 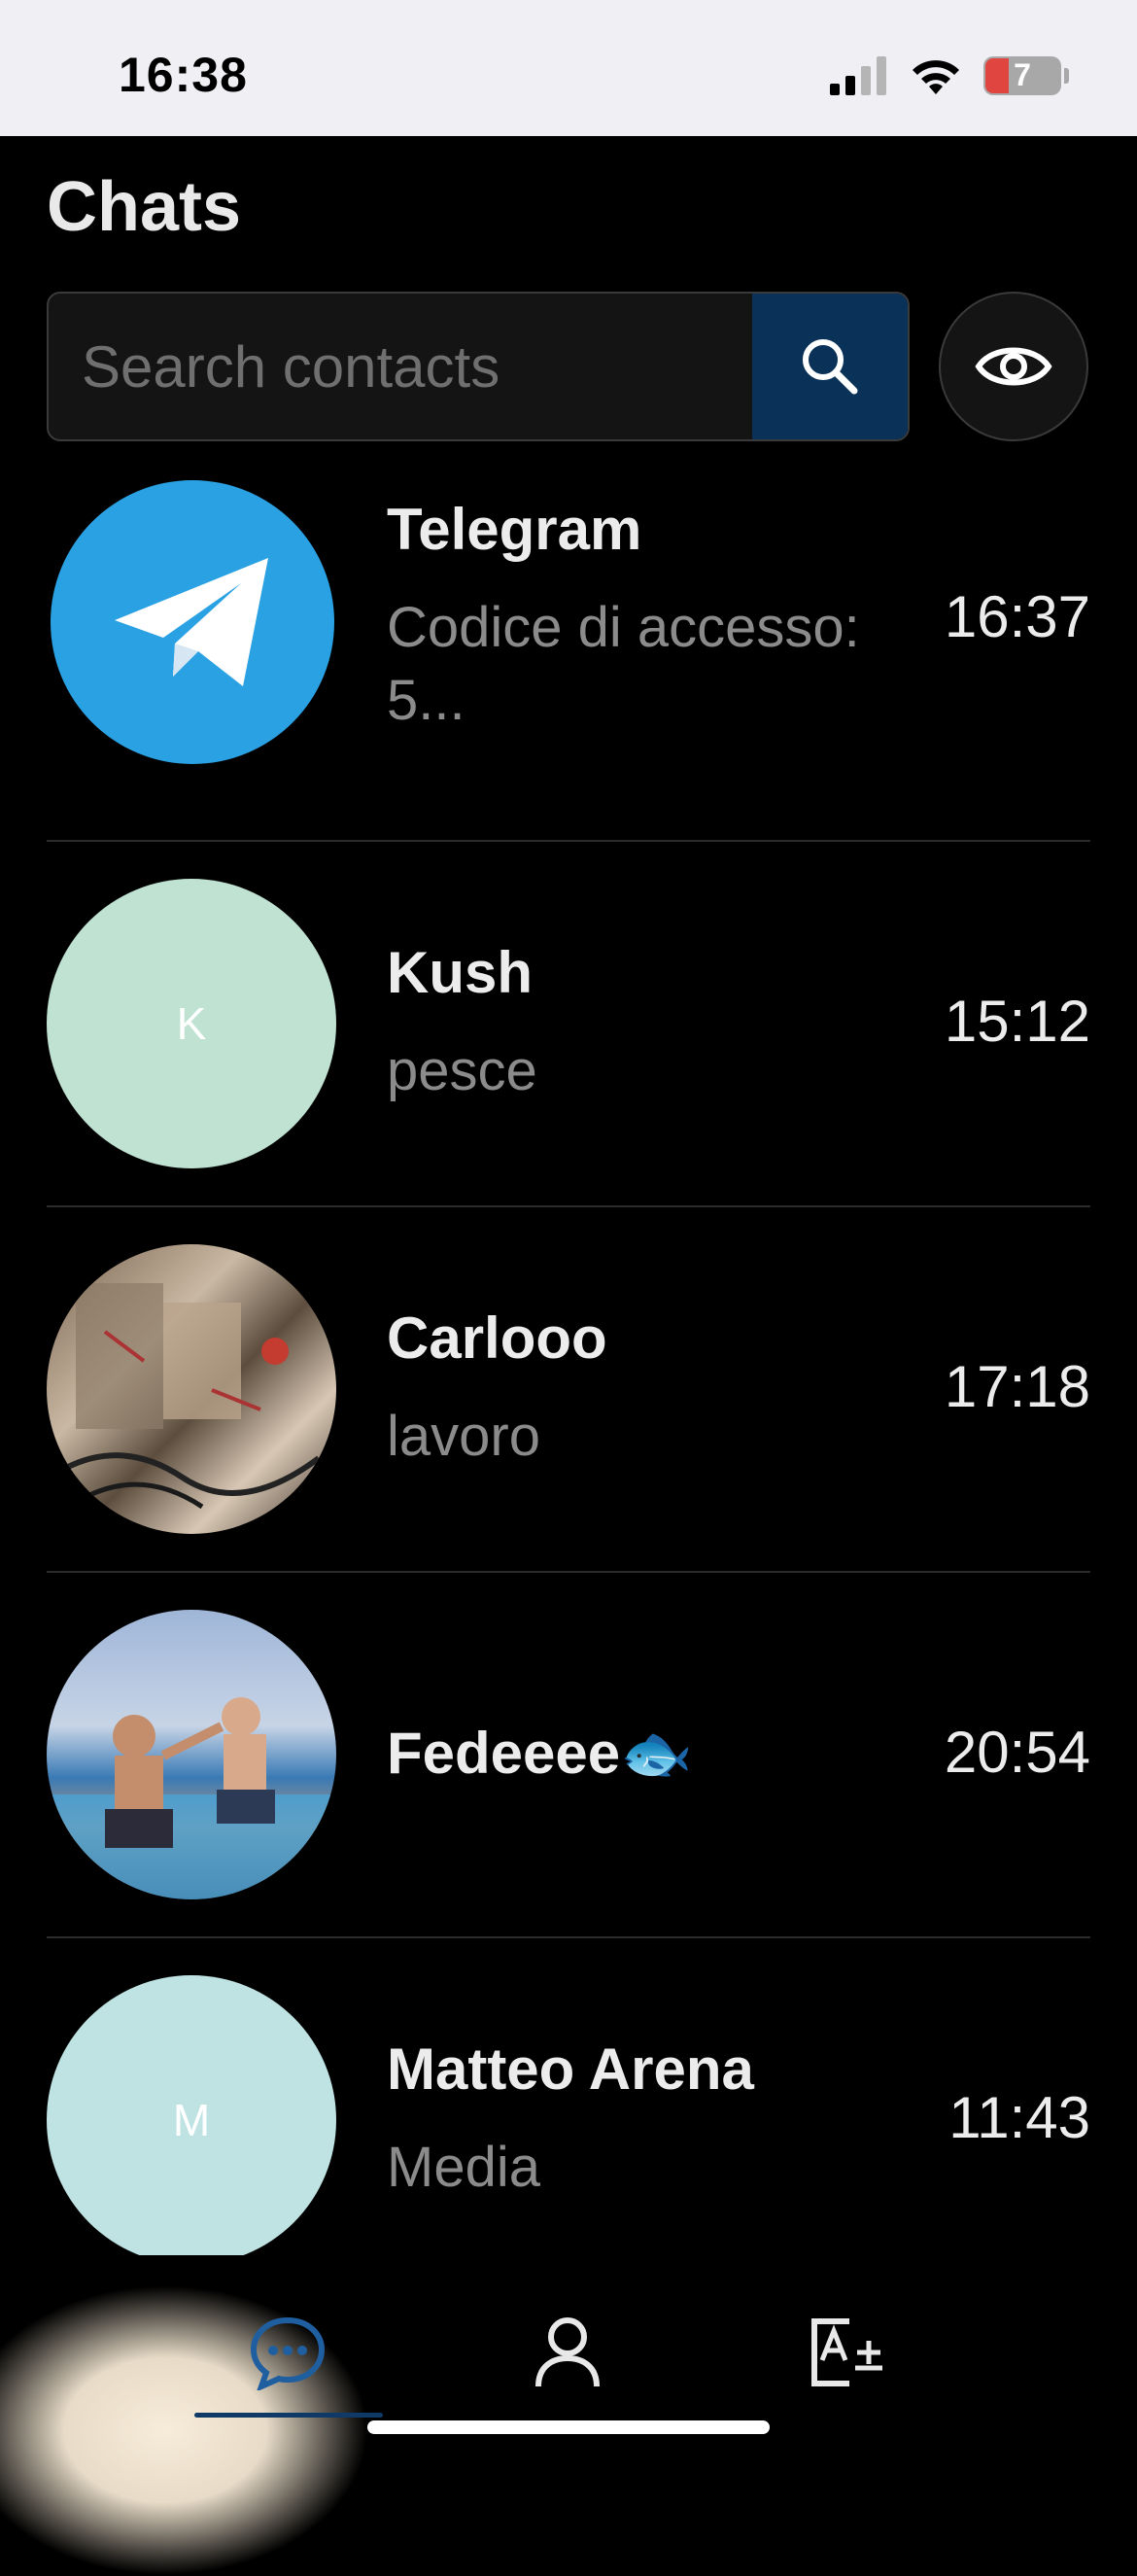 I want to click on chats-icon, so click(x=288, y=2353).